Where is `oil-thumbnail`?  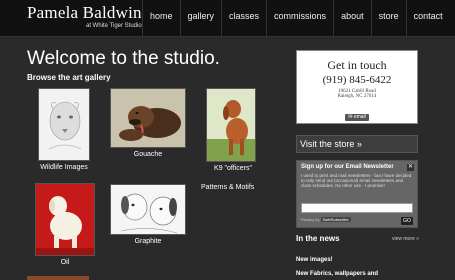
oil-thumbnail is located at coordinates (65, 219).